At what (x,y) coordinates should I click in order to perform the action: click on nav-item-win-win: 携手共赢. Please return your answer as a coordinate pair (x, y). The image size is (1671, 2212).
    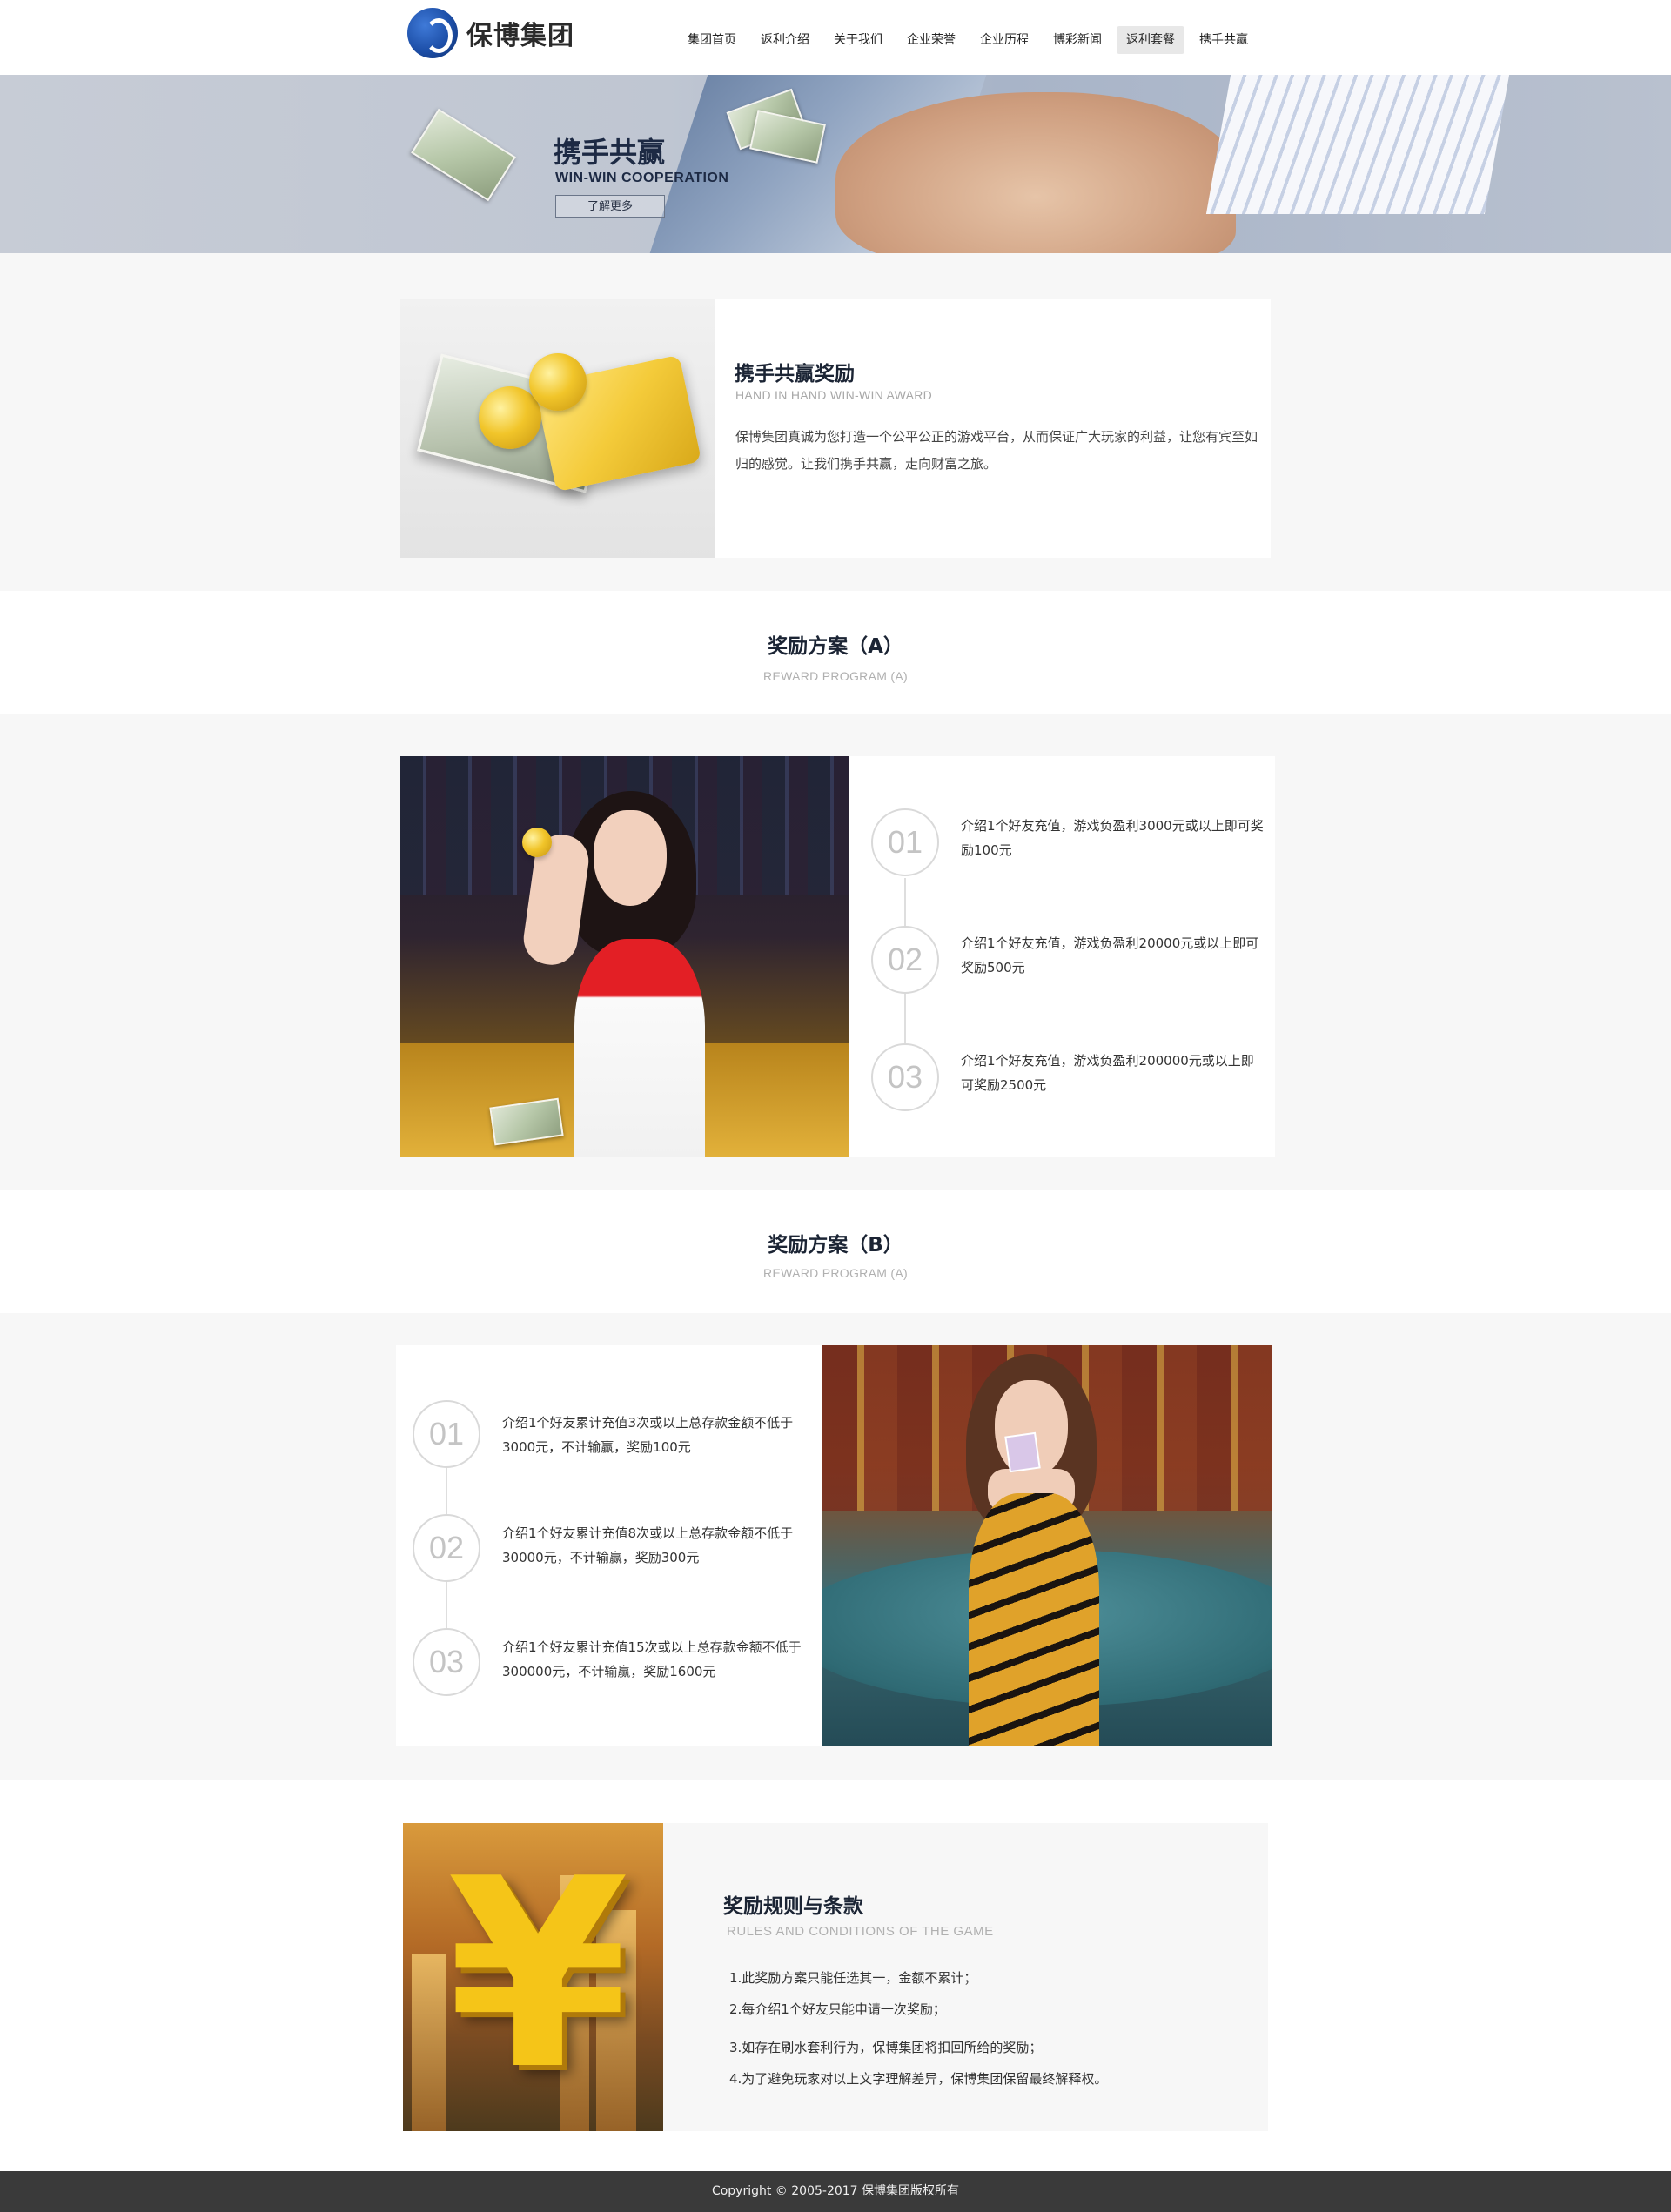
    Looking at the image, I should click on (1224, 40).